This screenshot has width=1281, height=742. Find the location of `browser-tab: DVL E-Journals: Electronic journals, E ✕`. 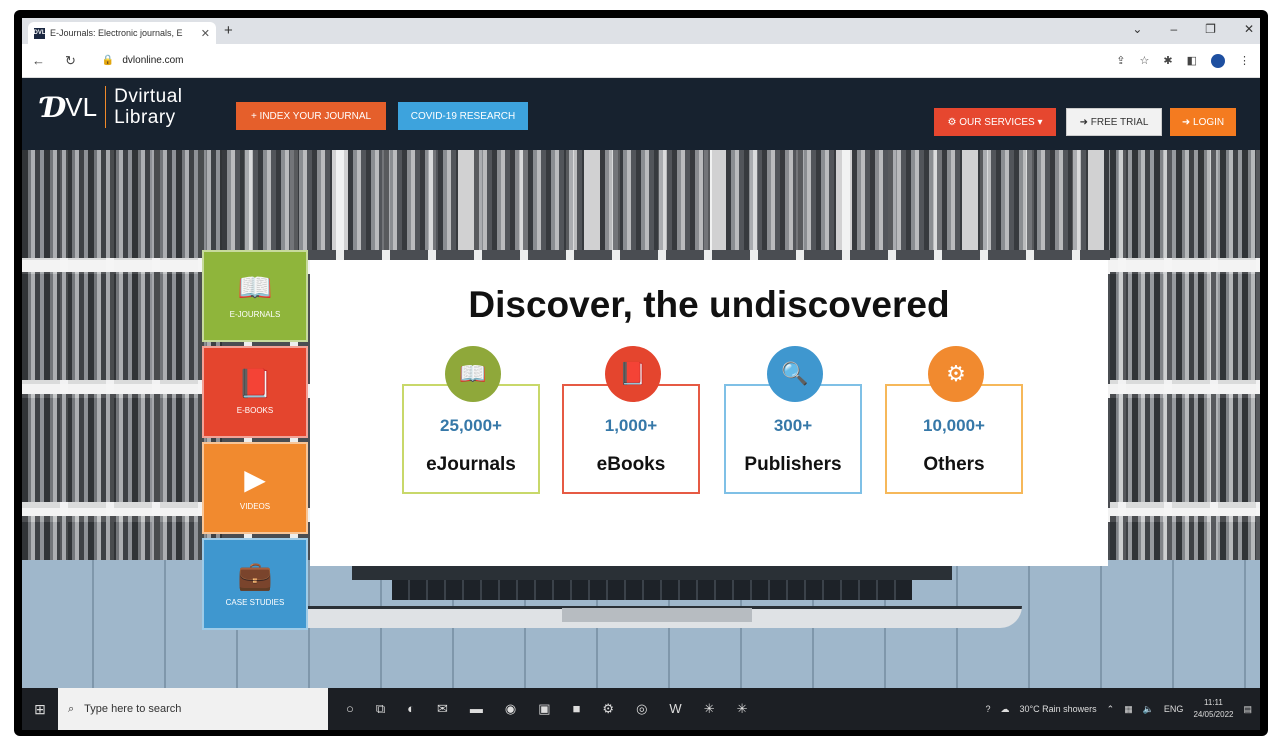

browser-tab: DVL E-Journals: Electronic journals, E ✕ is located at coordinates (122, 33).